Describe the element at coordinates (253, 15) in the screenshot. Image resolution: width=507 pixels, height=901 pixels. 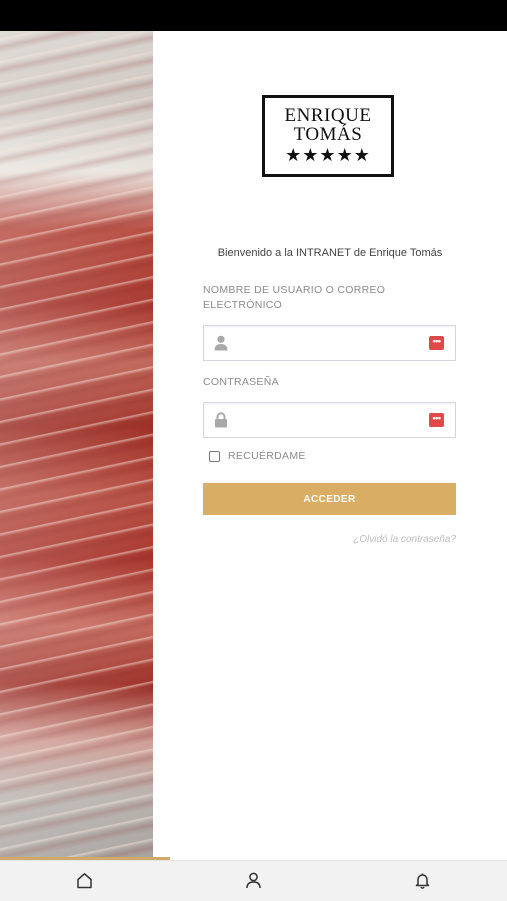
I see `status-bar` at that location.